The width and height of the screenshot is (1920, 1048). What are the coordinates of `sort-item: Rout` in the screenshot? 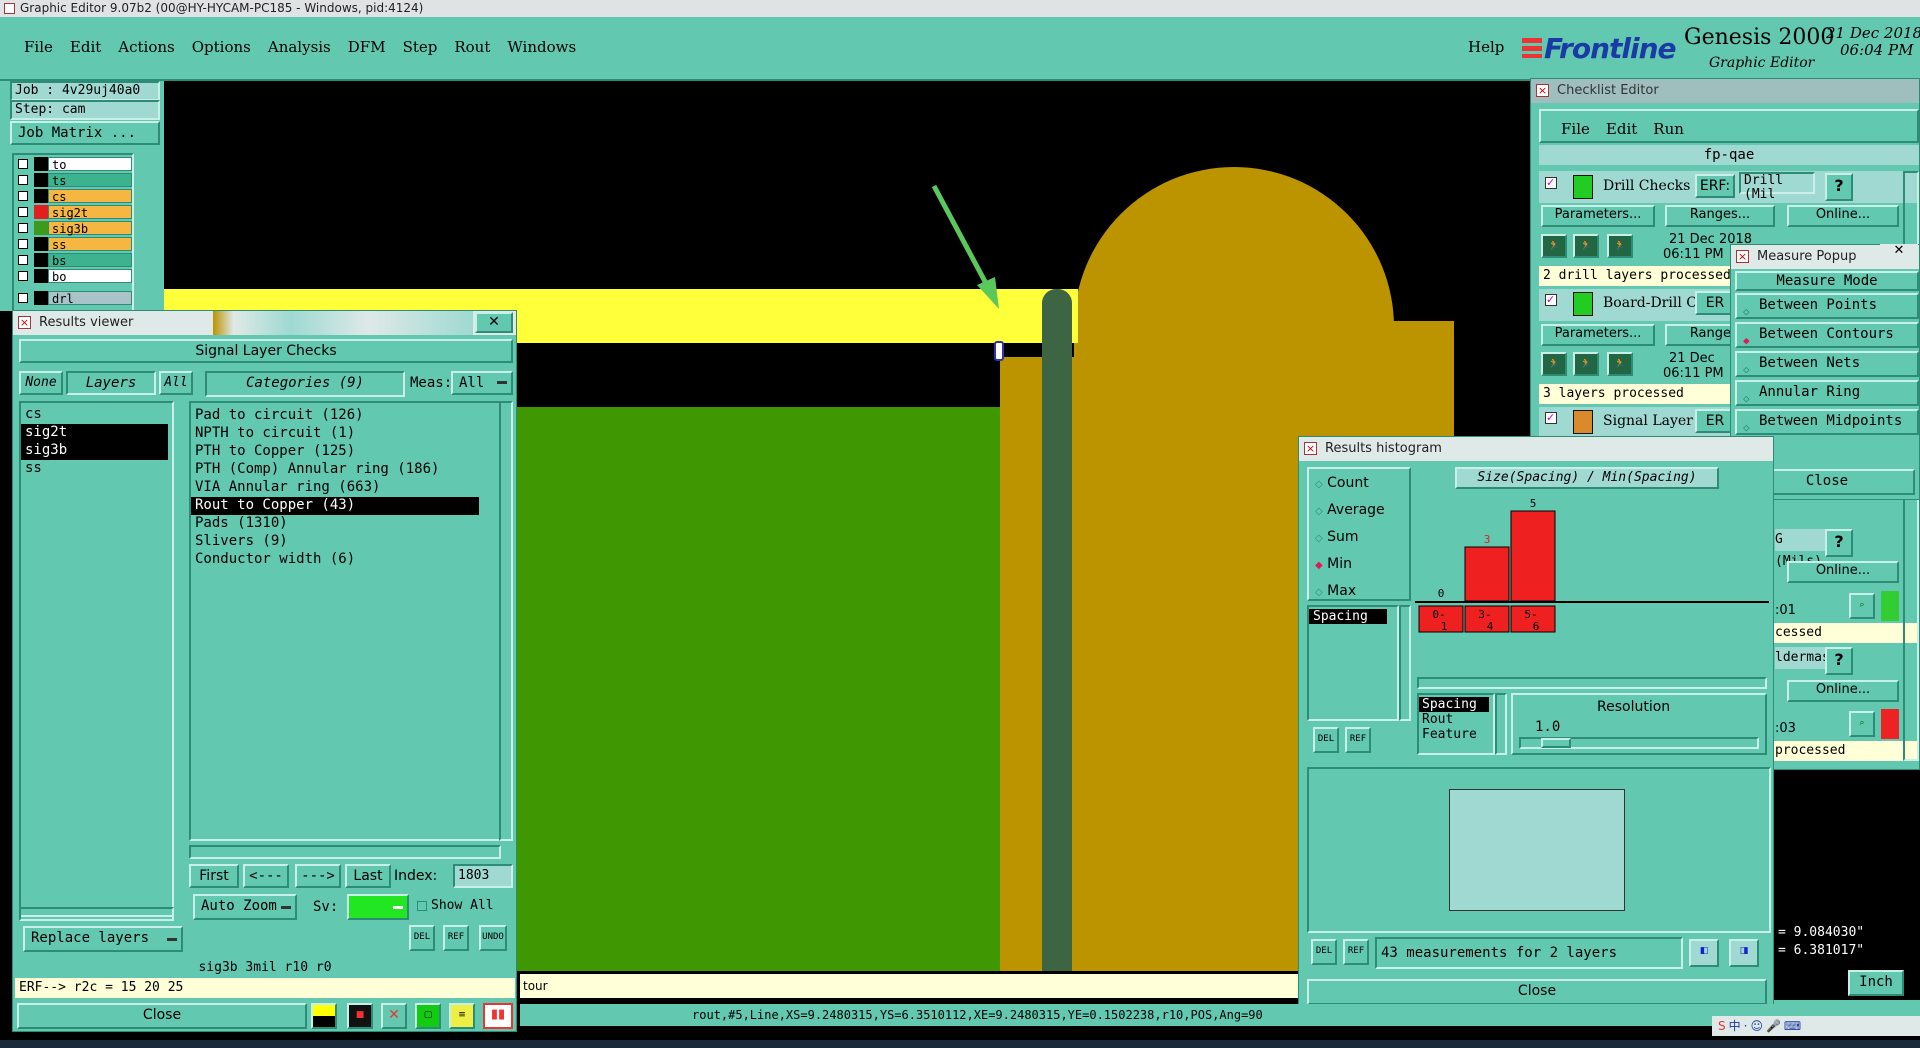 It's located at (1456, 719).